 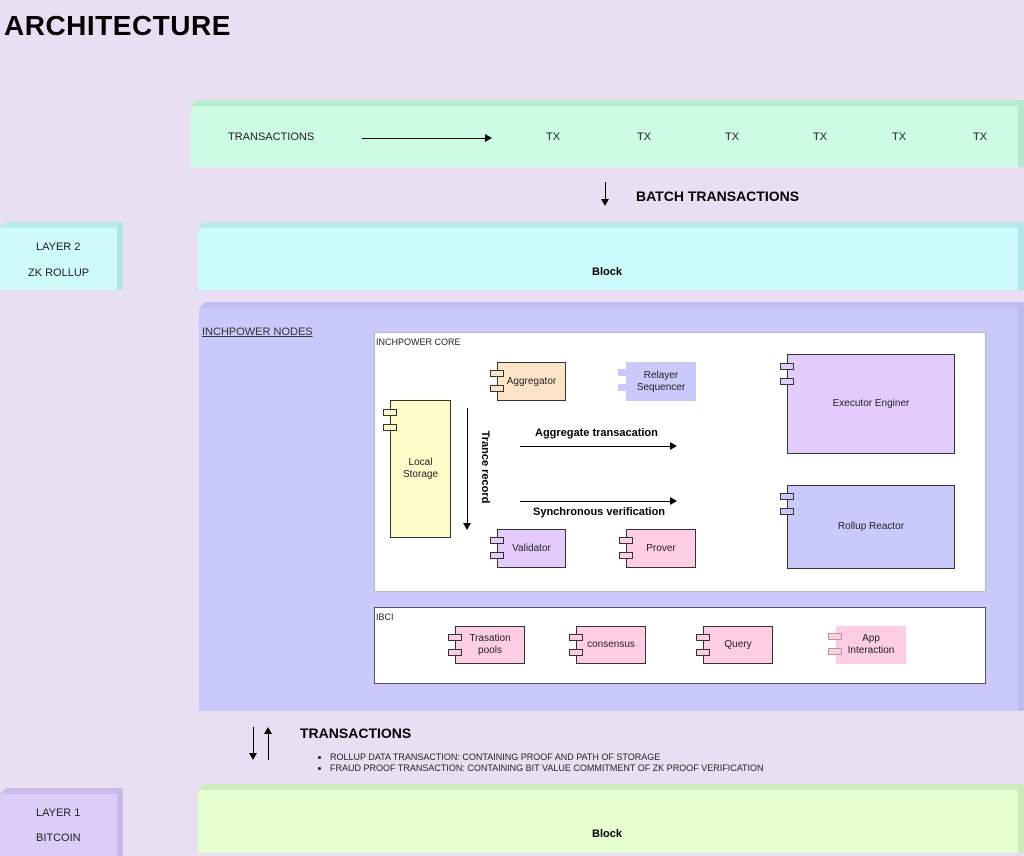 What do you see at coordinates (58, 813) in the screenshot?
I see `layer1-line1: LAYER 1` at bounding box center [58, 813].